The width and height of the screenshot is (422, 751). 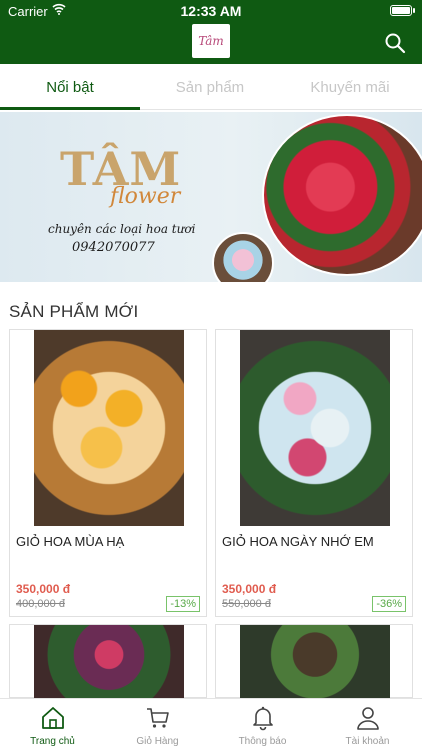 What do you see at coordinates (74, 311) in the screenshot?
I see `section-title: SẢN PHẨM MỚI` at bounding box center [74, 311].